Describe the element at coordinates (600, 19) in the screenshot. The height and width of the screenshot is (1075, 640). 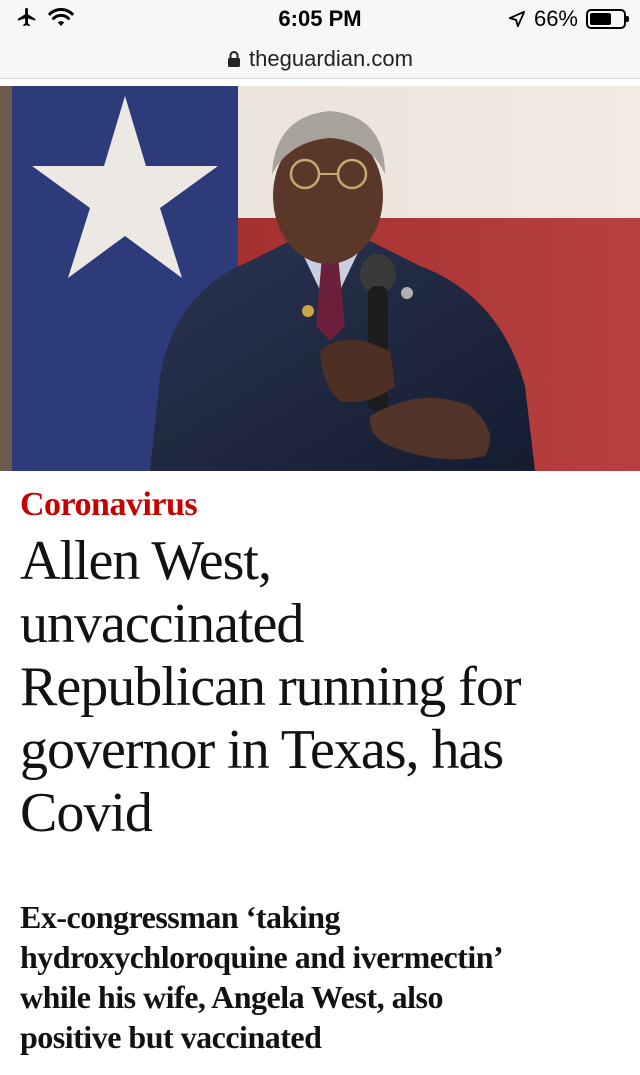
I see `battery-level-fill` at that location.